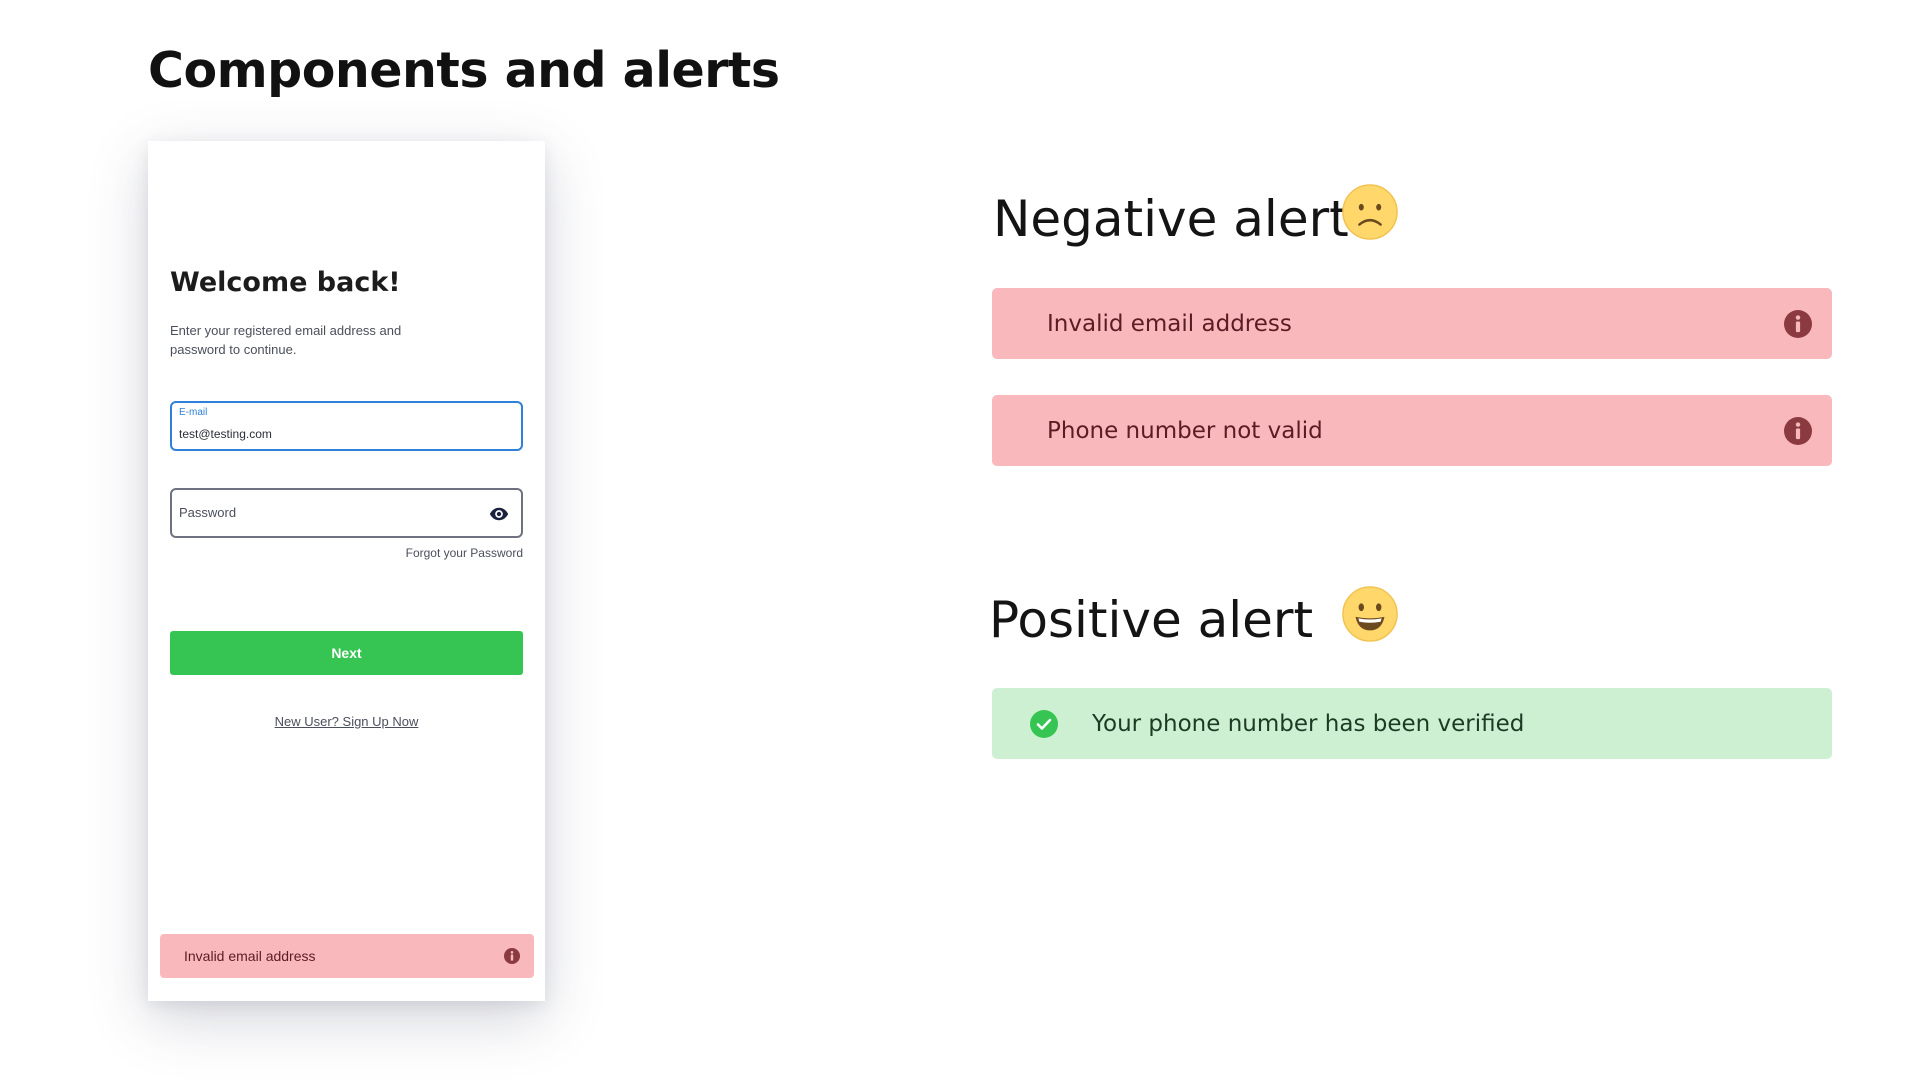 The width and height of the screenshot is (1920, 1080). What do you see at coordinates (346, 721) in the screenshot?
I see `signup-link: New User? Sign Up Now` at bounding box center [346, 721].